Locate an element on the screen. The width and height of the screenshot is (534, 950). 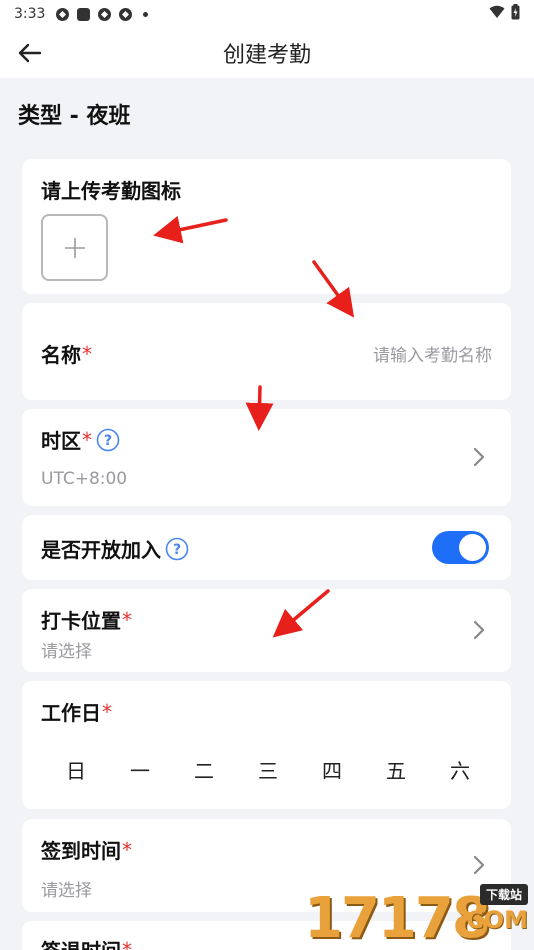
square-notification-icon is located at coordinates (83, 14).